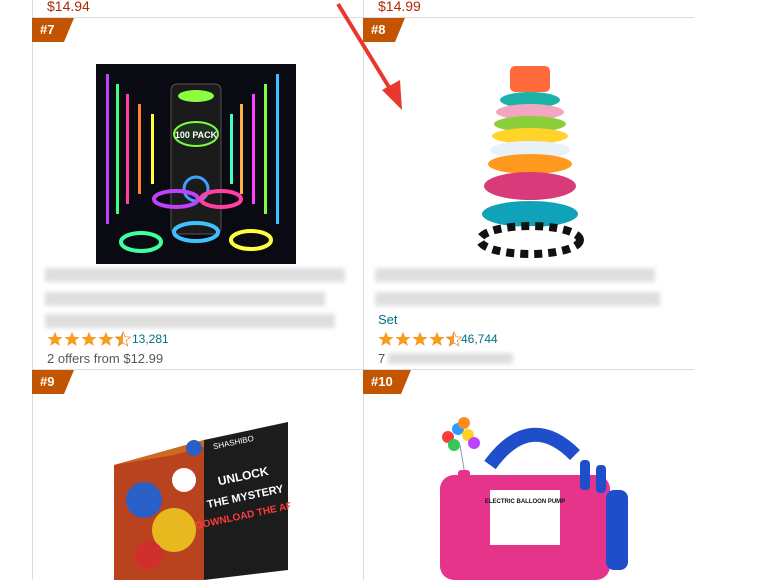 The height and width of the screenshot is (580, 759). I want to click on product-price: $14.94, so click(68, 7).